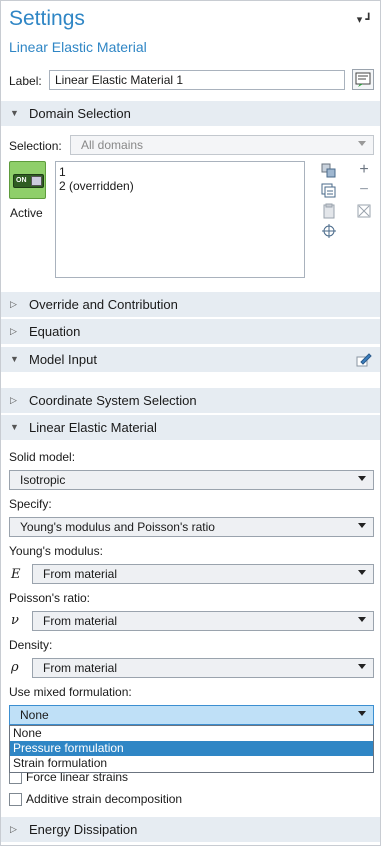 The width and height of the screenshot is (381, 846). What do you see at coordinates (35, 146) in the screenshot?
I see `selection-caption: Selection:` at bounding box center [35, 146].